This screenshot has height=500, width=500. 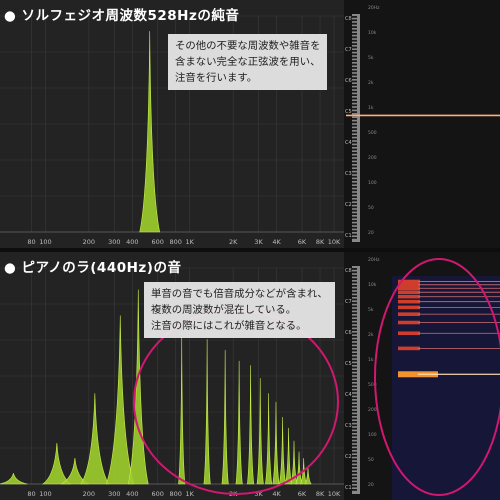 What do you see at coordinates (348, 174) in the screenshot?
I see `octave-label: C3` at bounding box center [348, 174].